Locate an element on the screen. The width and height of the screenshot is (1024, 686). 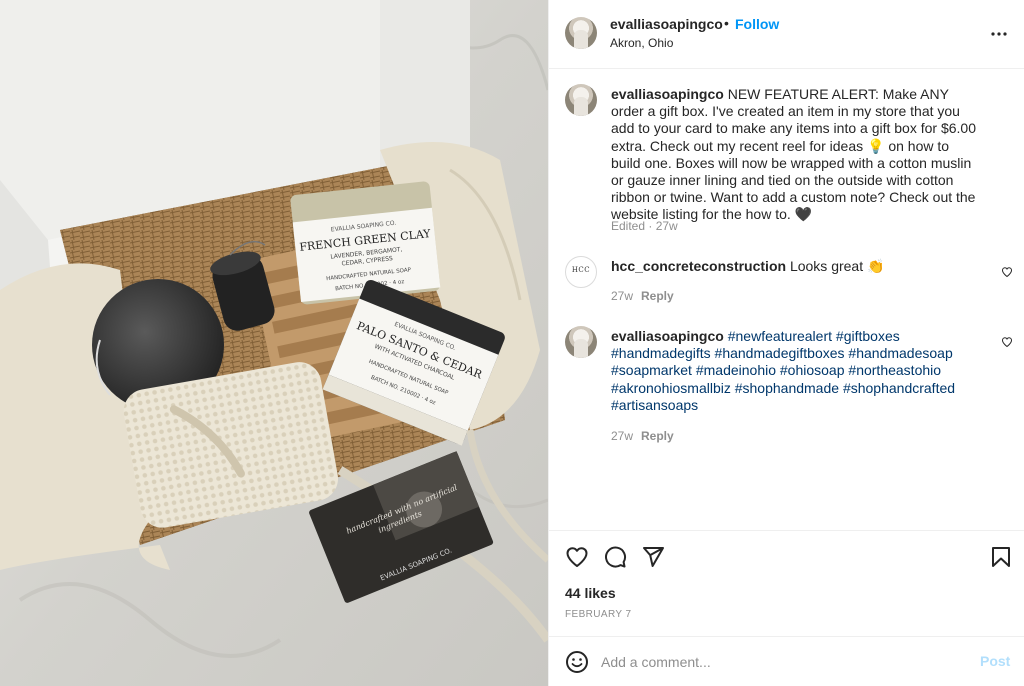
add-comment-bar: Post is located at coordinates (786, 661).